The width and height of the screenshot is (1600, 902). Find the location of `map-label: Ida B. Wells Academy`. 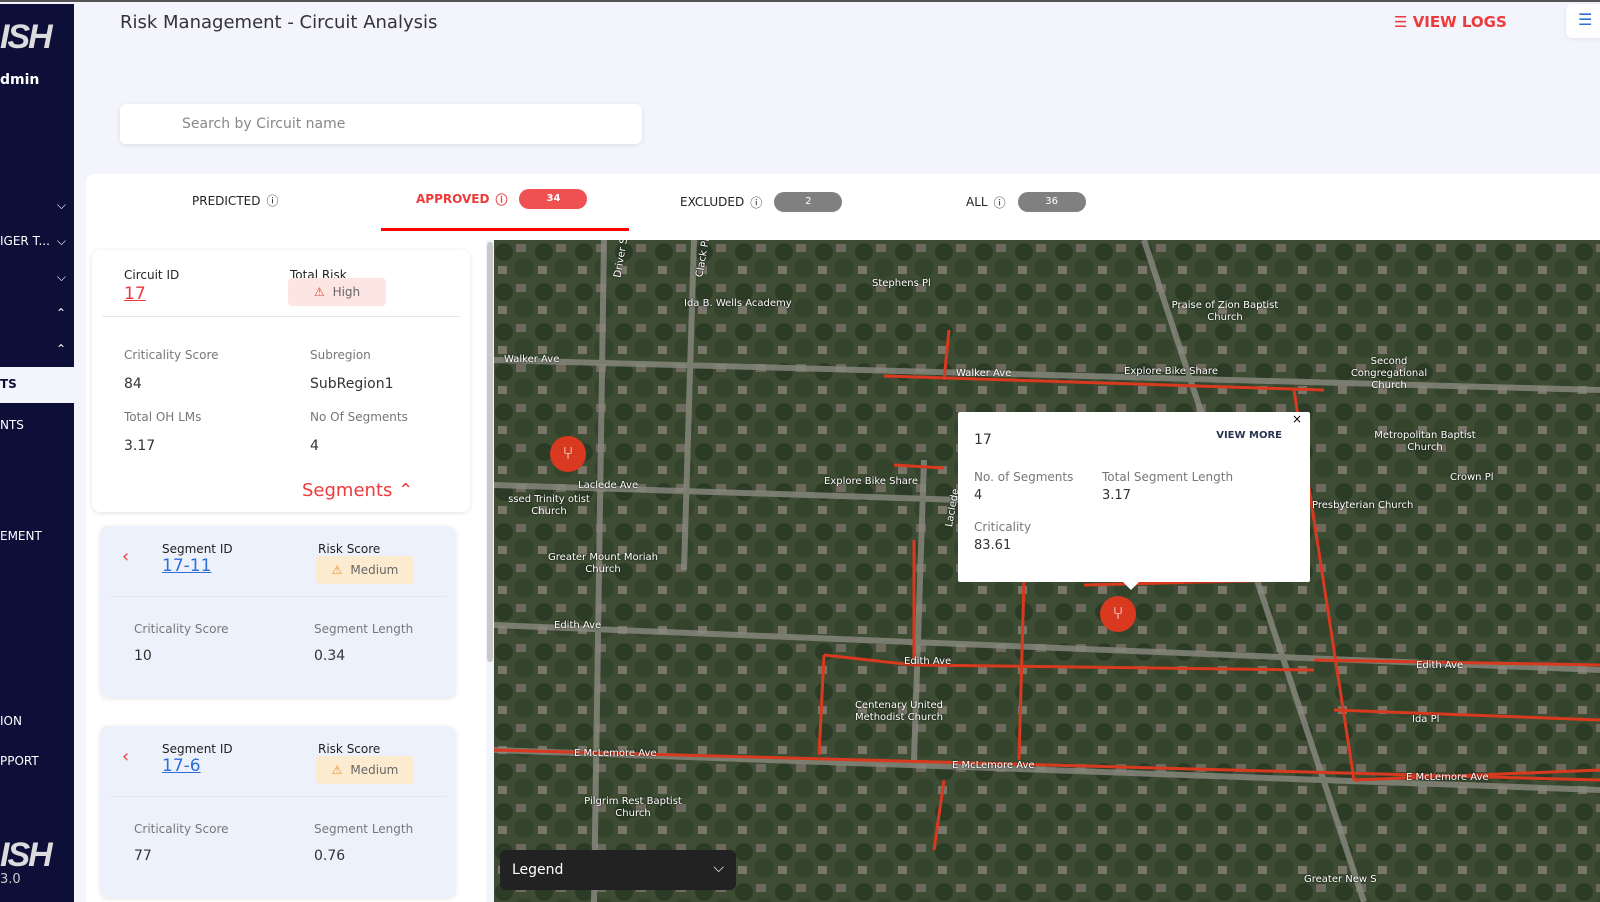

map-label: Ida B. Wells Academy is located at coordinates (738, 303).